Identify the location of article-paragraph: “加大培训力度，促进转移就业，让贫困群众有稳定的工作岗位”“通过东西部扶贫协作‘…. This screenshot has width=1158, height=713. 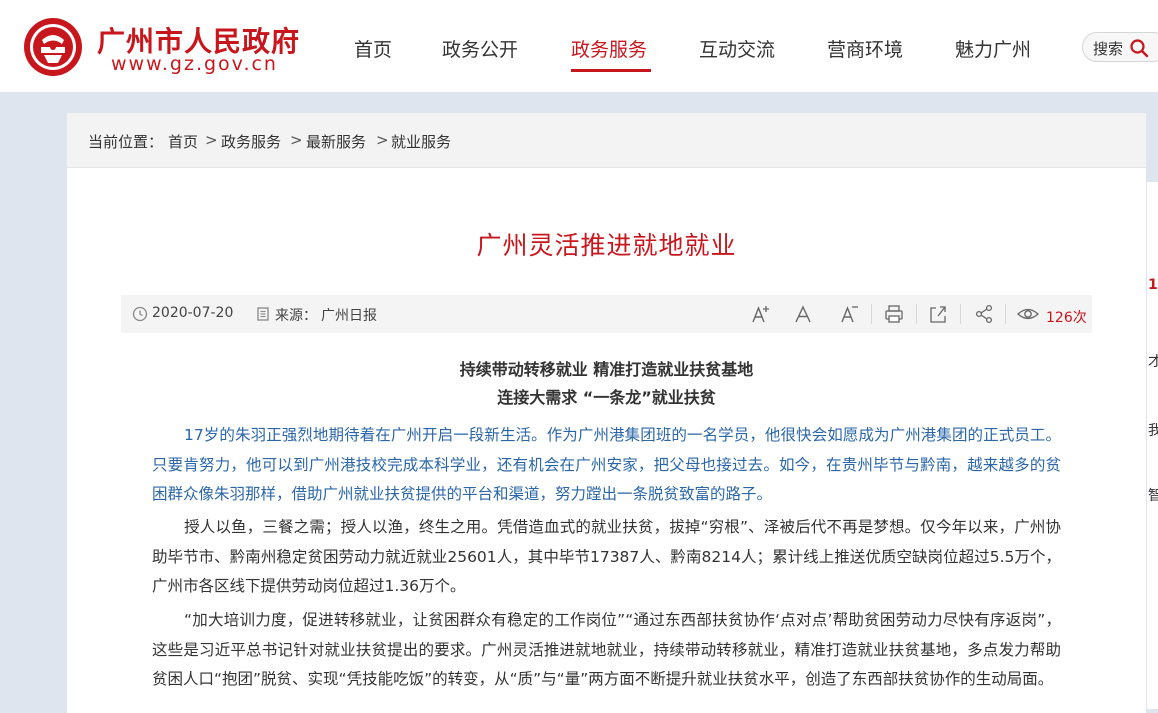
(606, 650).